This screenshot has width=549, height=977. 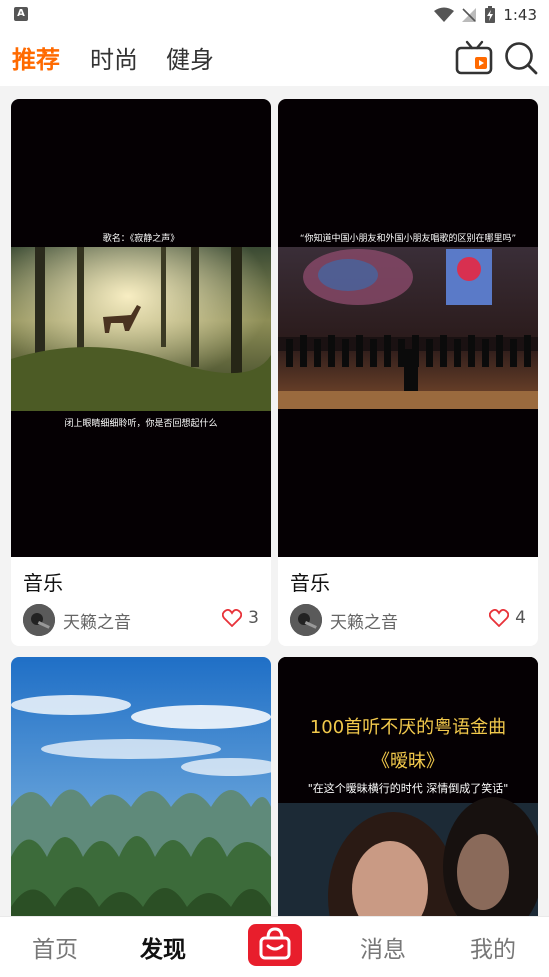 I want to click on search-icon, so click(x=521, y=58).